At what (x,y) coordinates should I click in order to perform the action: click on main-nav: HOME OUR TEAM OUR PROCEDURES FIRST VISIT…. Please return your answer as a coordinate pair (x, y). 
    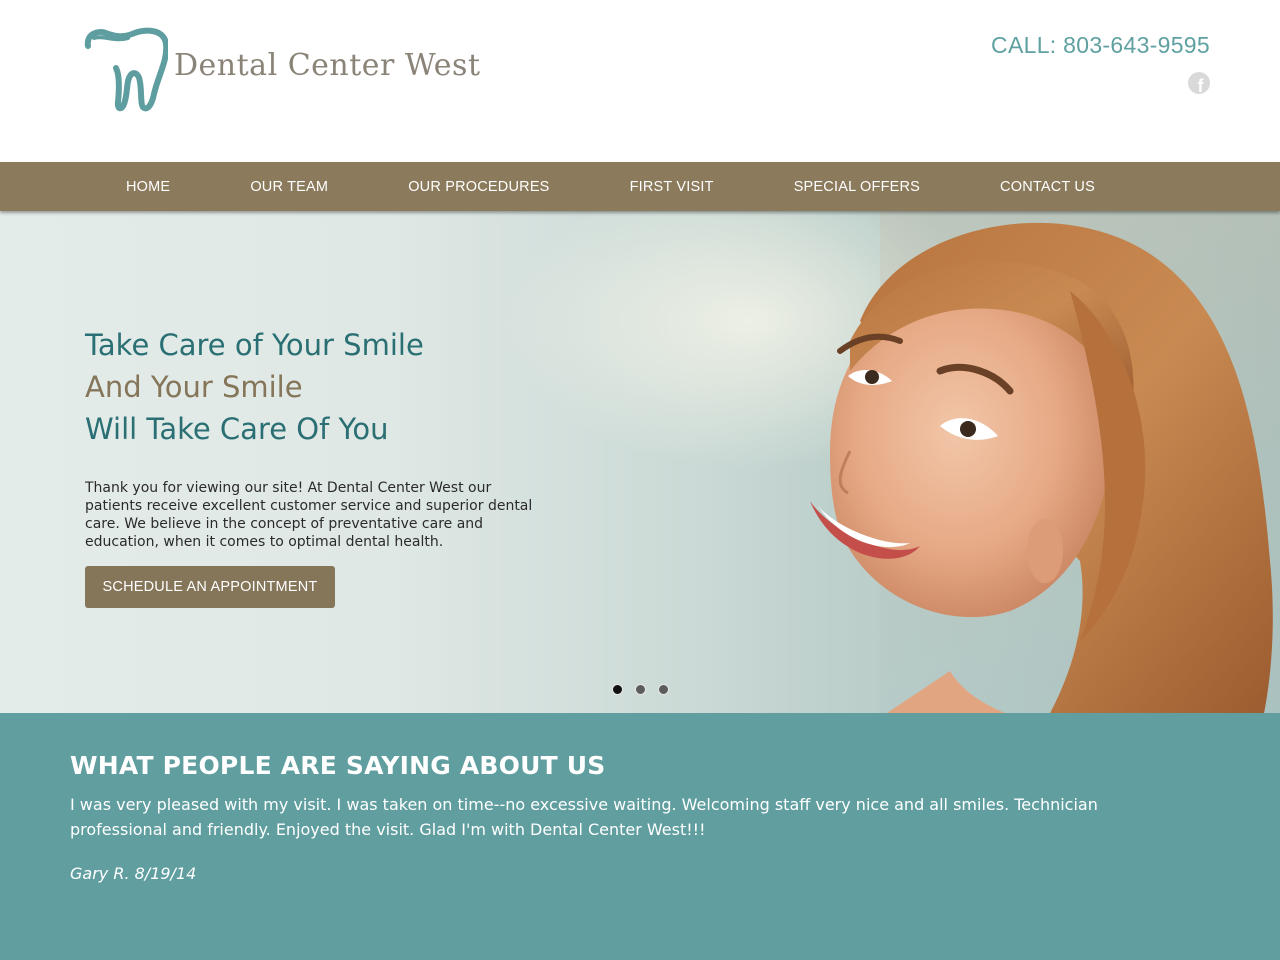
    Looking at the image, I should click on (640, 186).